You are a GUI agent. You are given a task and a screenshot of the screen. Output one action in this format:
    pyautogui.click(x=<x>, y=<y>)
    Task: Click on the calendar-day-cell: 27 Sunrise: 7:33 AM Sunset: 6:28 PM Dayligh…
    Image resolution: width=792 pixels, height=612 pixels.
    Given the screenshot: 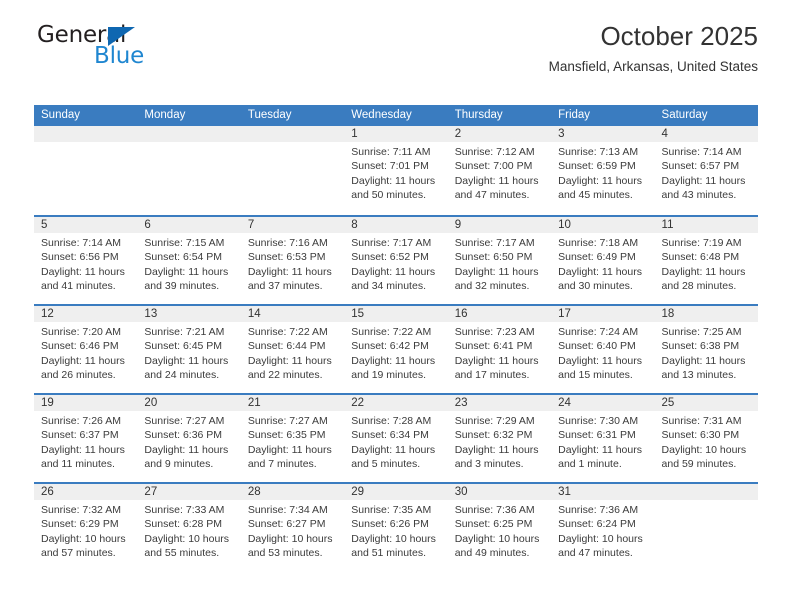 What is the action you would take?
    pyautogui.click(x=189, y=527)
    